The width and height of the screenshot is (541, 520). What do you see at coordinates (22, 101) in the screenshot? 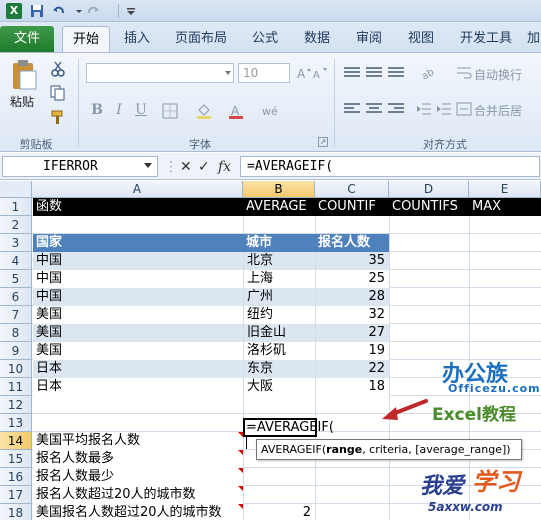
I see `paste-label: 粘贴` at bounding box center [22, 101].